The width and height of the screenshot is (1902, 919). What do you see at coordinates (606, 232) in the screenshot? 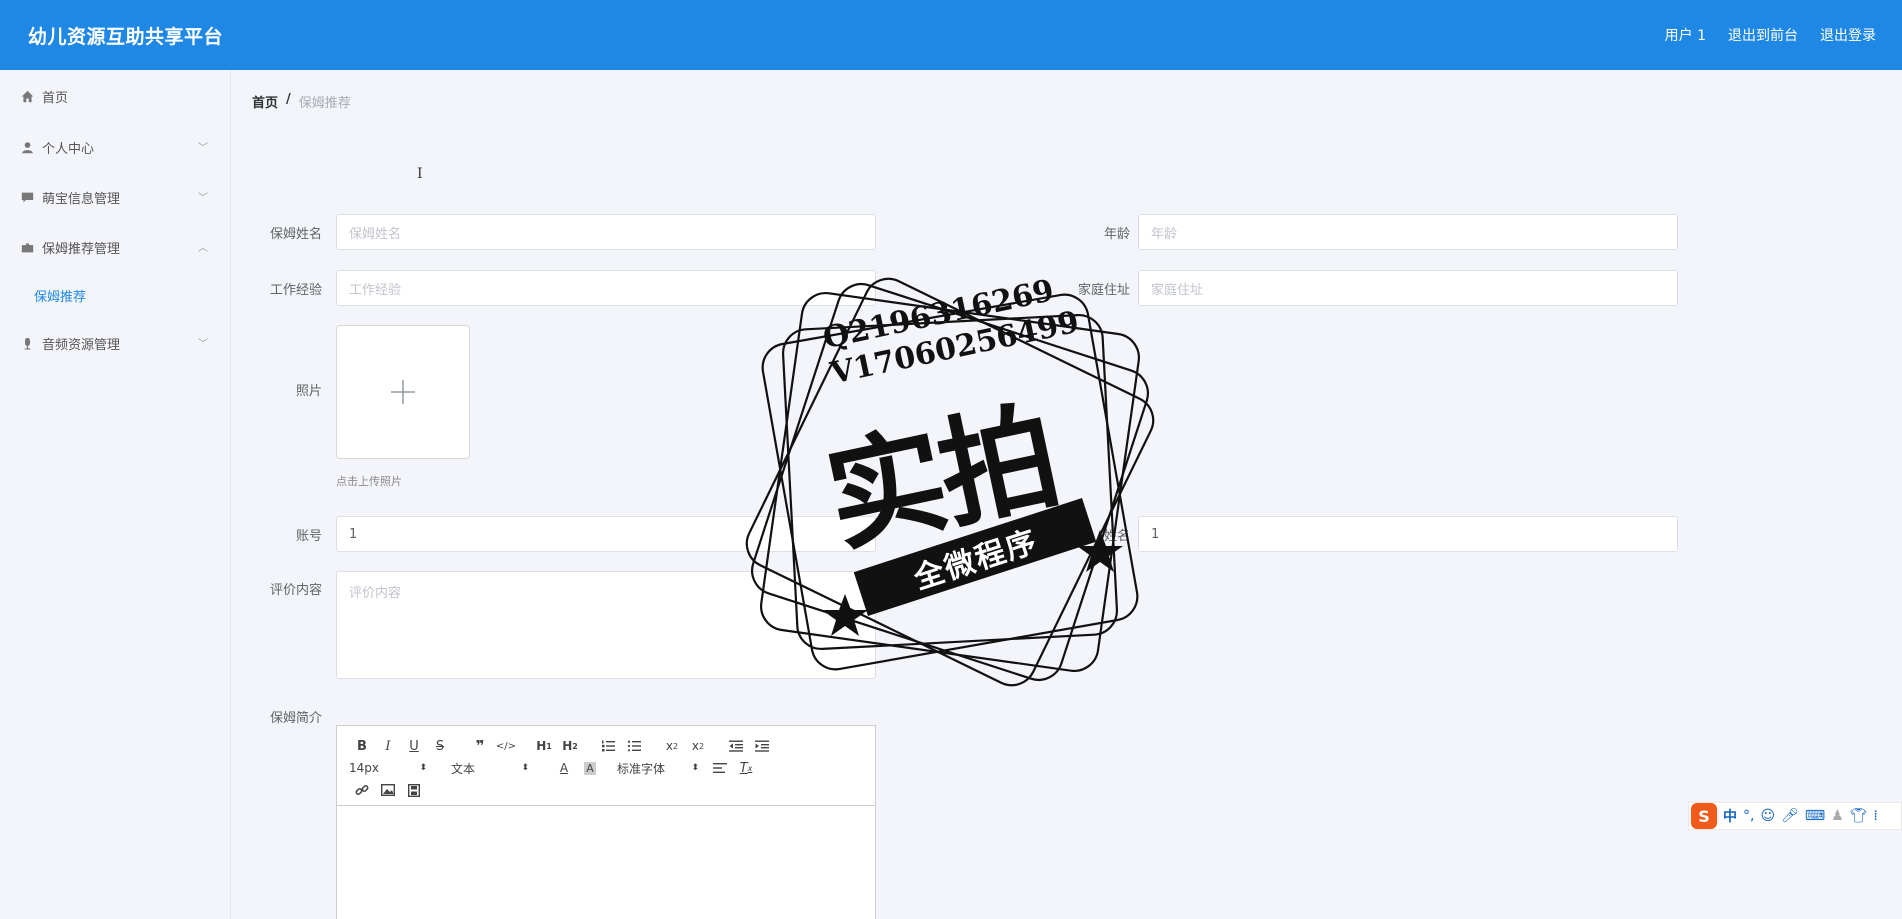
I see `nanny-name-input: 保姆姓名` at bounding box center [606, 232].